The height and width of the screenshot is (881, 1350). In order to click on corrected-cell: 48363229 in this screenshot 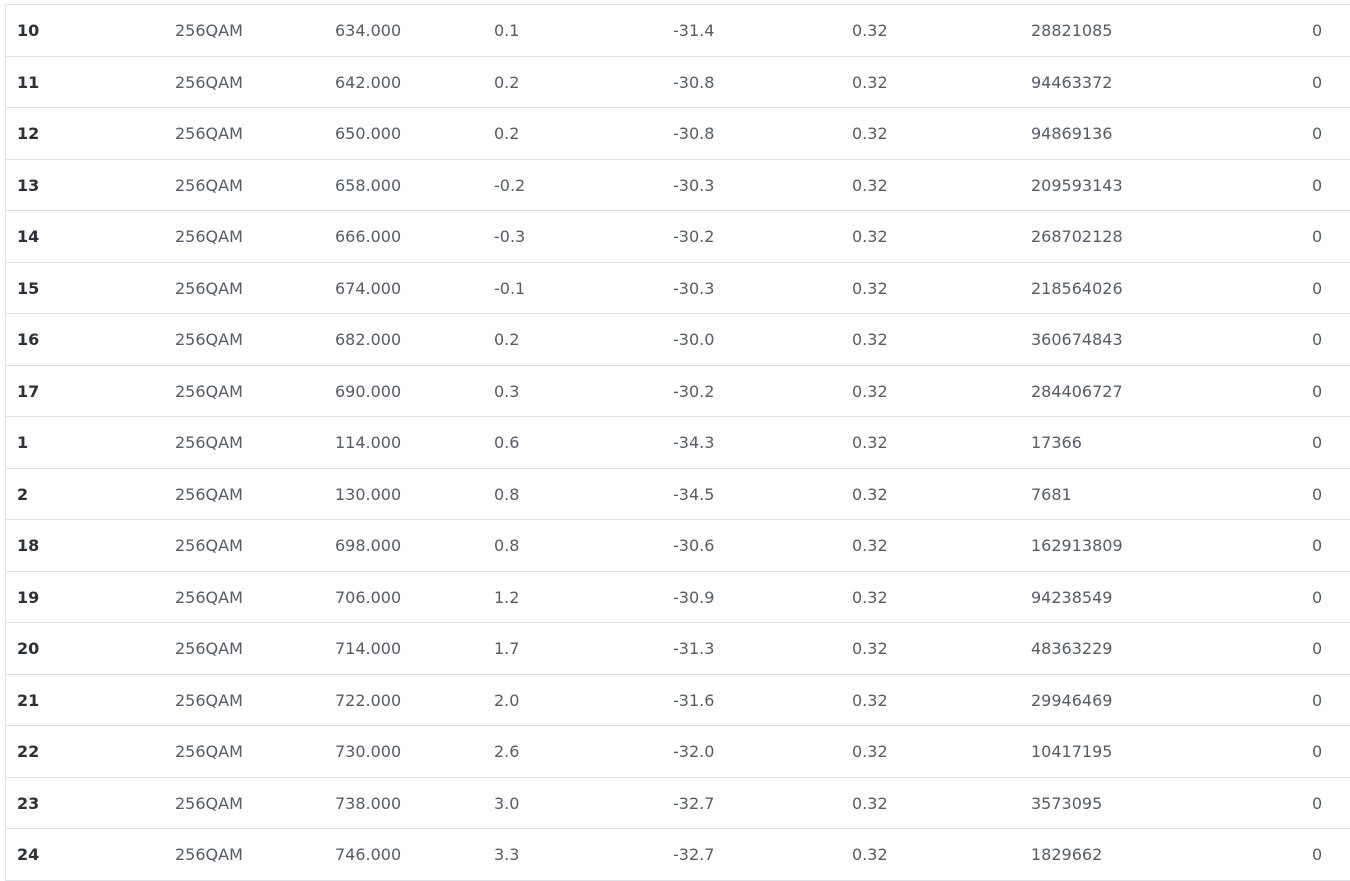, I will do `click(1072, 648)`.